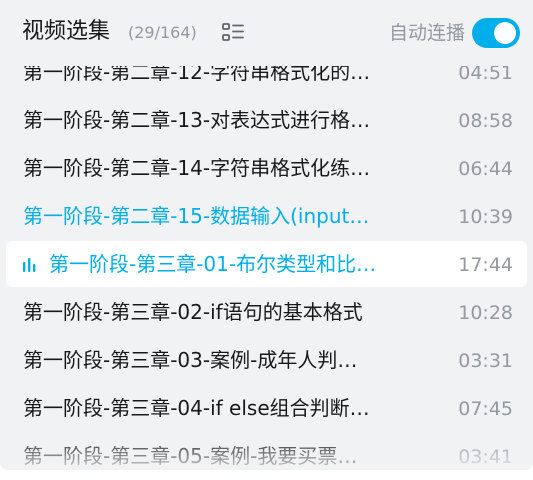  I want to click on episode-count: (29/164), so click(162, 32).